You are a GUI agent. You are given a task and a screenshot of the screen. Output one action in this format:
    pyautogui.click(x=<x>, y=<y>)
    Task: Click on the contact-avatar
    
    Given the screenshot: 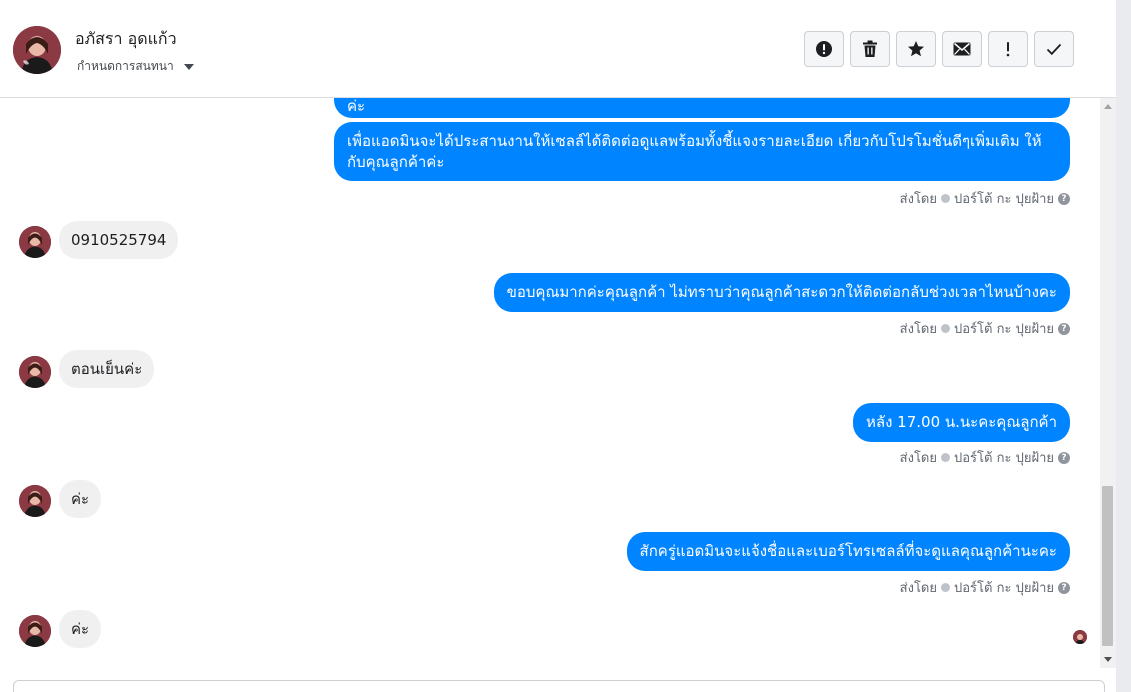 What is the action you would take?
    pyautogui.click(x=37, y=50)
    